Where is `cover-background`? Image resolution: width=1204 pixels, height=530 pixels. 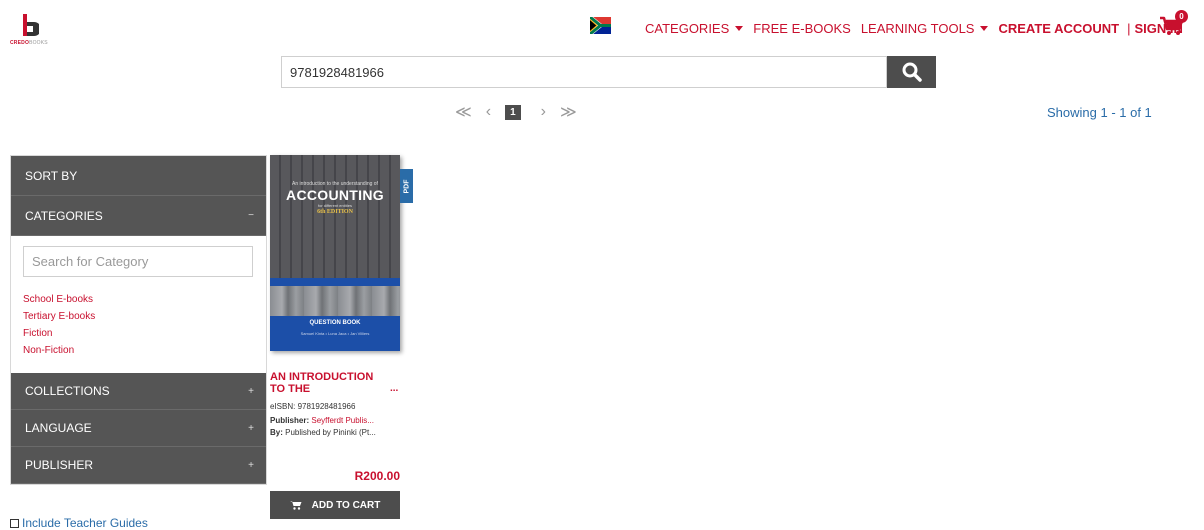
cover-background is located at coordinates (335, 217).